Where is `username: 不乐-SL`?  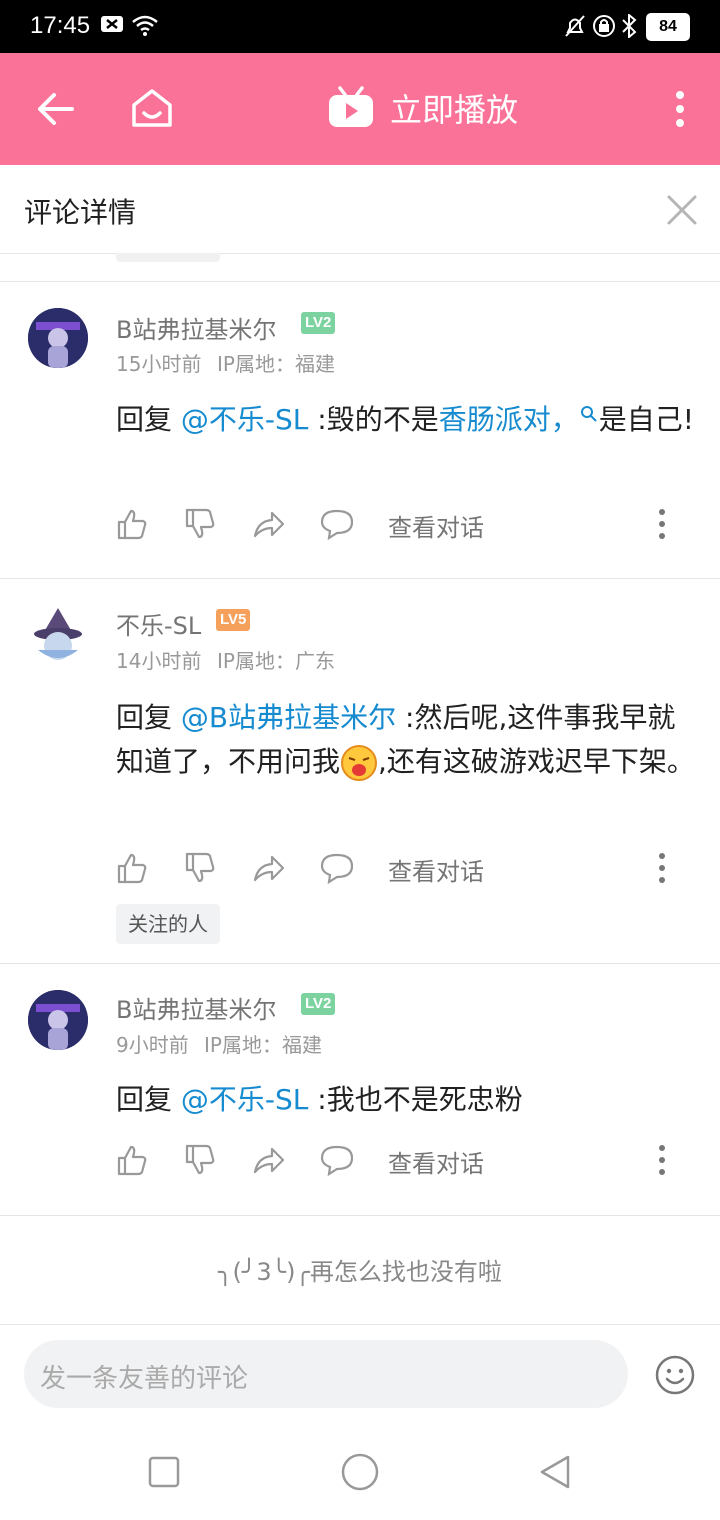
username: 不乐-SL is located at coordinates (158, 623).